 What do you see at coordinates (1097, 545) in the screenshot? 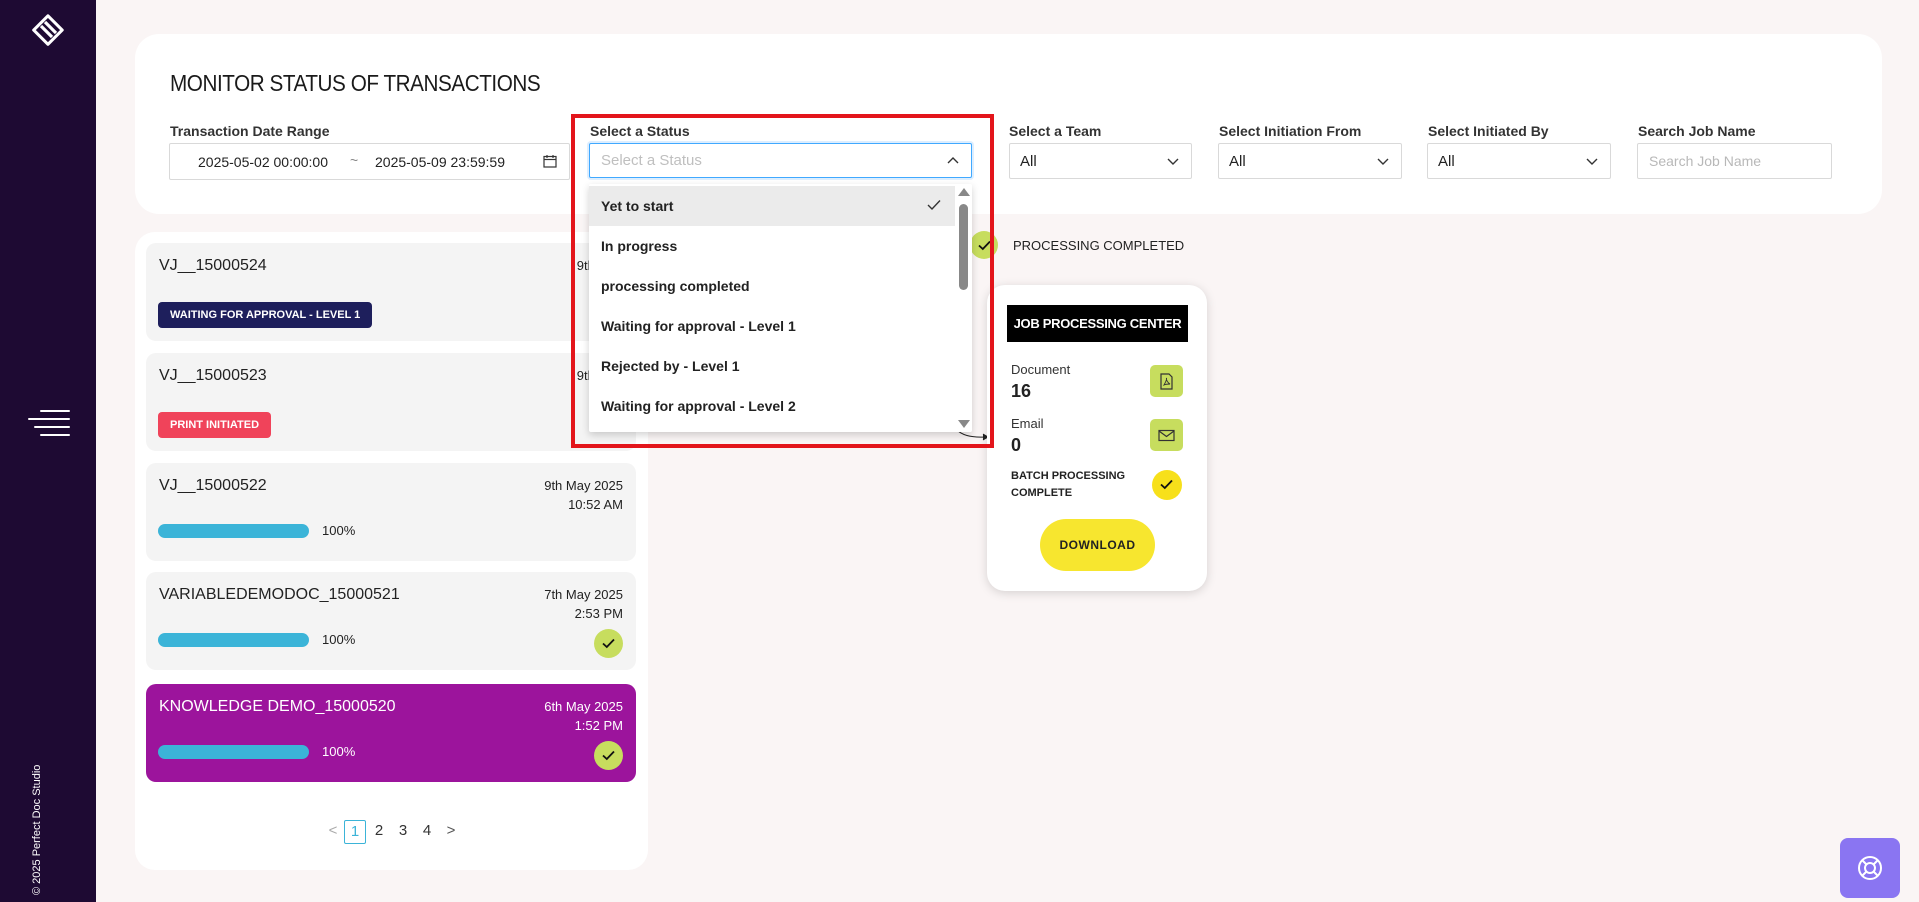
I see `download-button: DOWNLOAD` at bounding box center [1097, 545].